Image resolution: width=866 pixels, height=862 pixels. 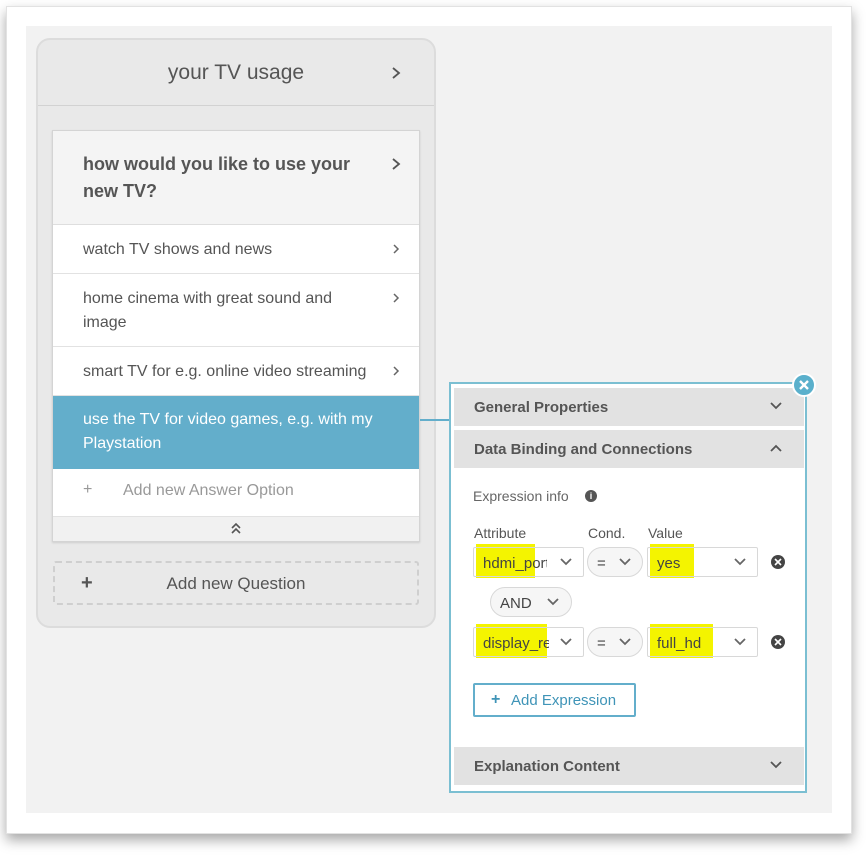 I want to click on close-panel-button, so click(x=804, y=385).